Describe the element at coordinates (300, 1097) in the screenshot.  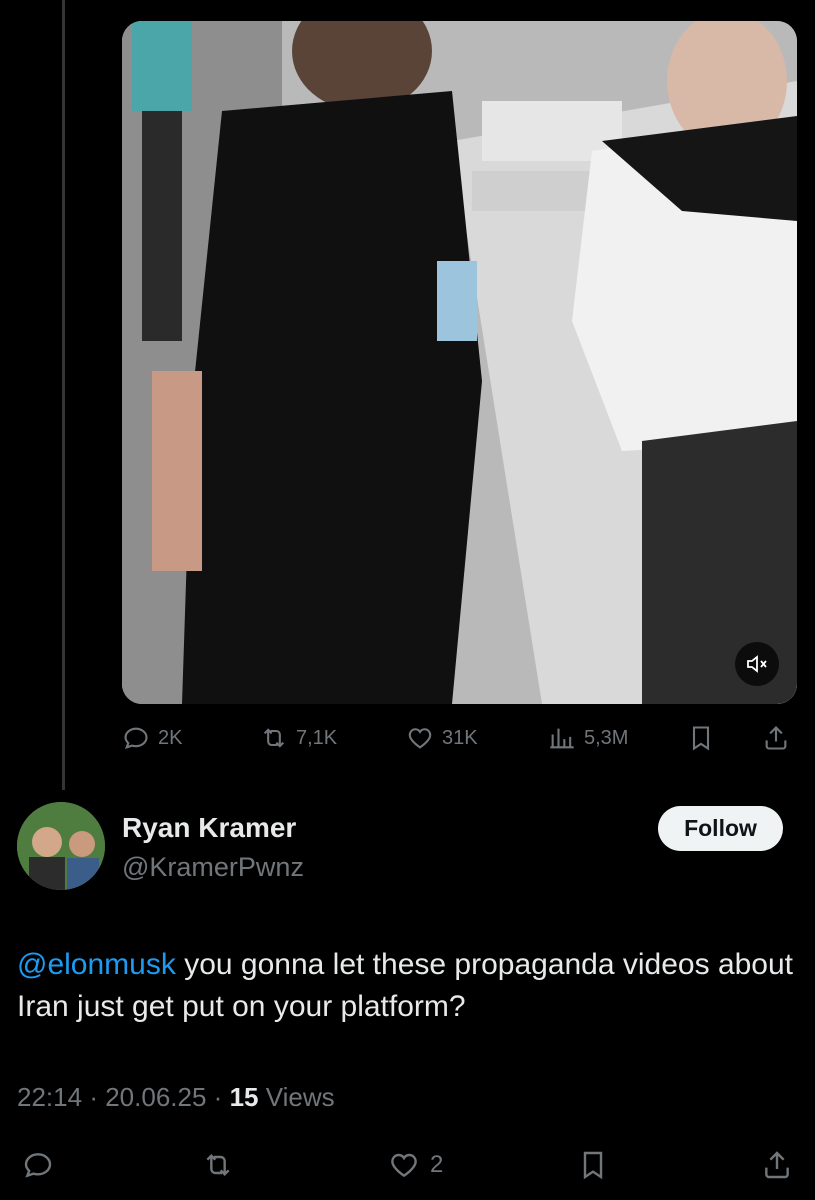
I see `tweet-views-label: Views` at that location.